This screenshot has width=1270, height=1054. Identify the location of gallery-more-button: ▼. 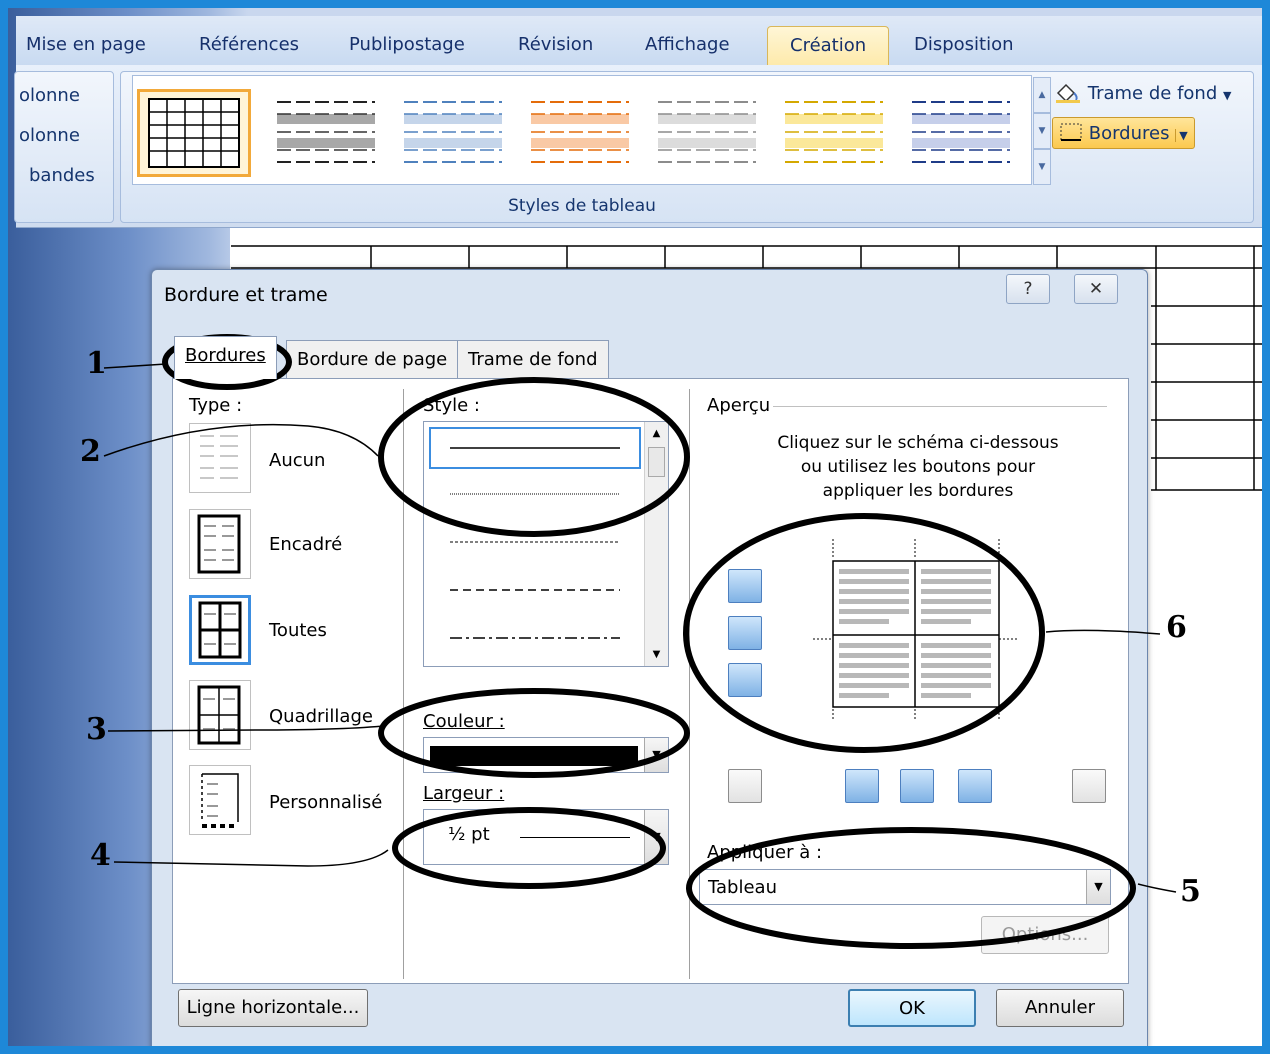
(1042, 167).